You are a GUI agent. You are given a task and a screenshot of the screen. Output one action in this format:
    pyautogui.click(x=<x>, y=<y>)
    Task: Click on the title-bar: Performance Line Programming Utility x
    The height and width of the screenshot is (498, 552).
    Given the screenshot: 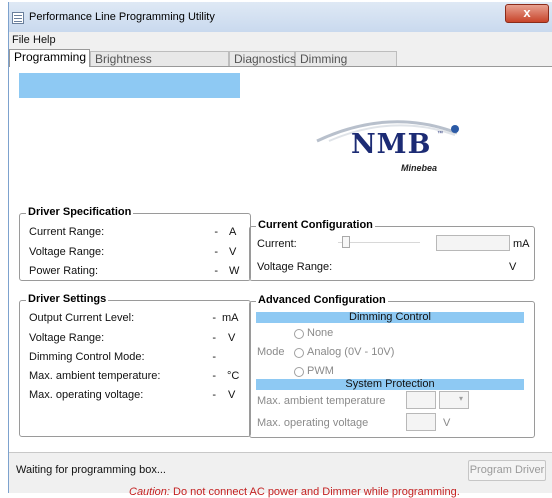 What is the action you would take?
    pyautogui.click(x=280, y=17)
    